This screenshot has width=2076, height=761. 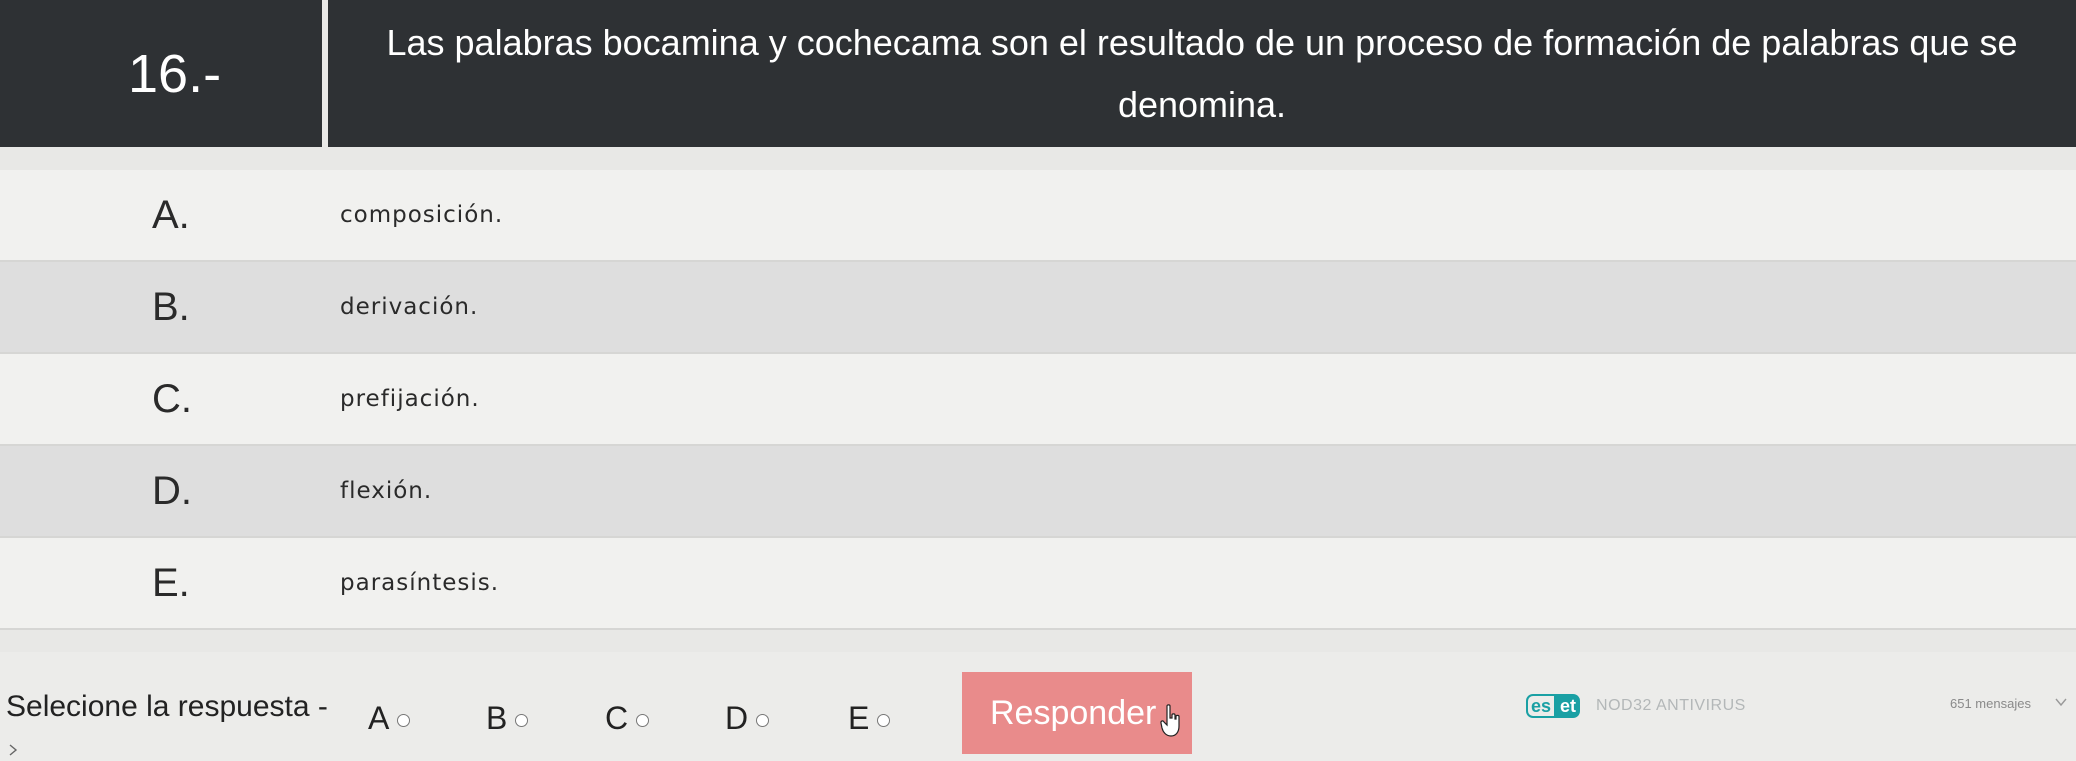 I want to click on option-letter: A., so click(x=171, y=214).